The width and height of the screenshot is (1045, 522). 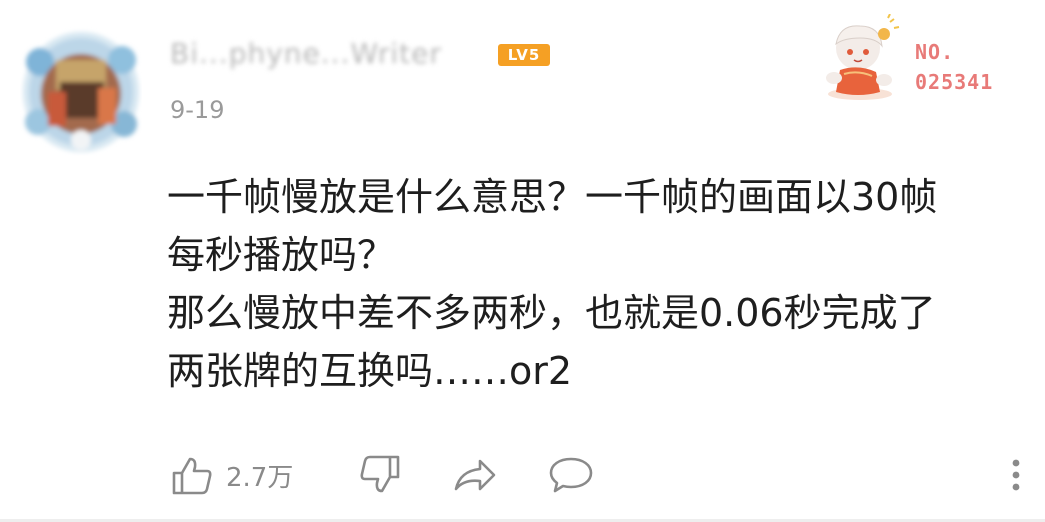 What do you see at coordinates (281, 255) in the screenshot?
I see `comment-line: 每秒播放吗？` at bounding box center [281, 255].